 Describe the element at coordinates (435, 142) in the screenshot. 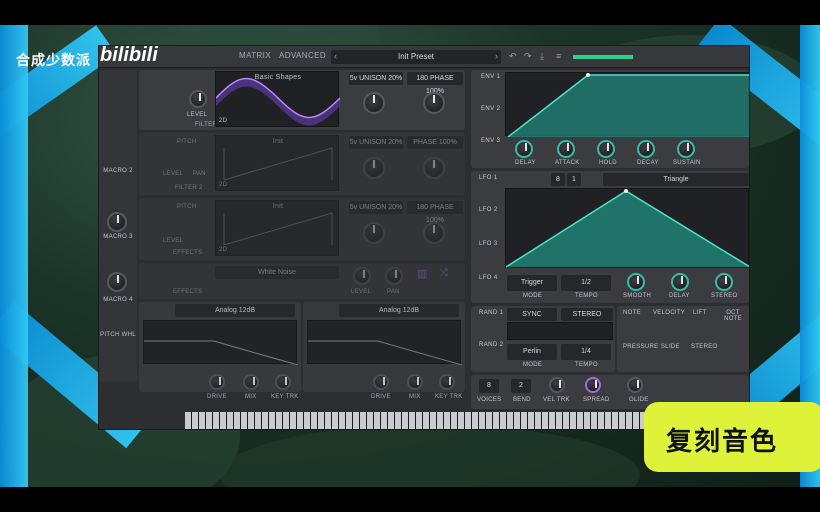

I see `osc2-phase-box: PHASE 100%` at that location.